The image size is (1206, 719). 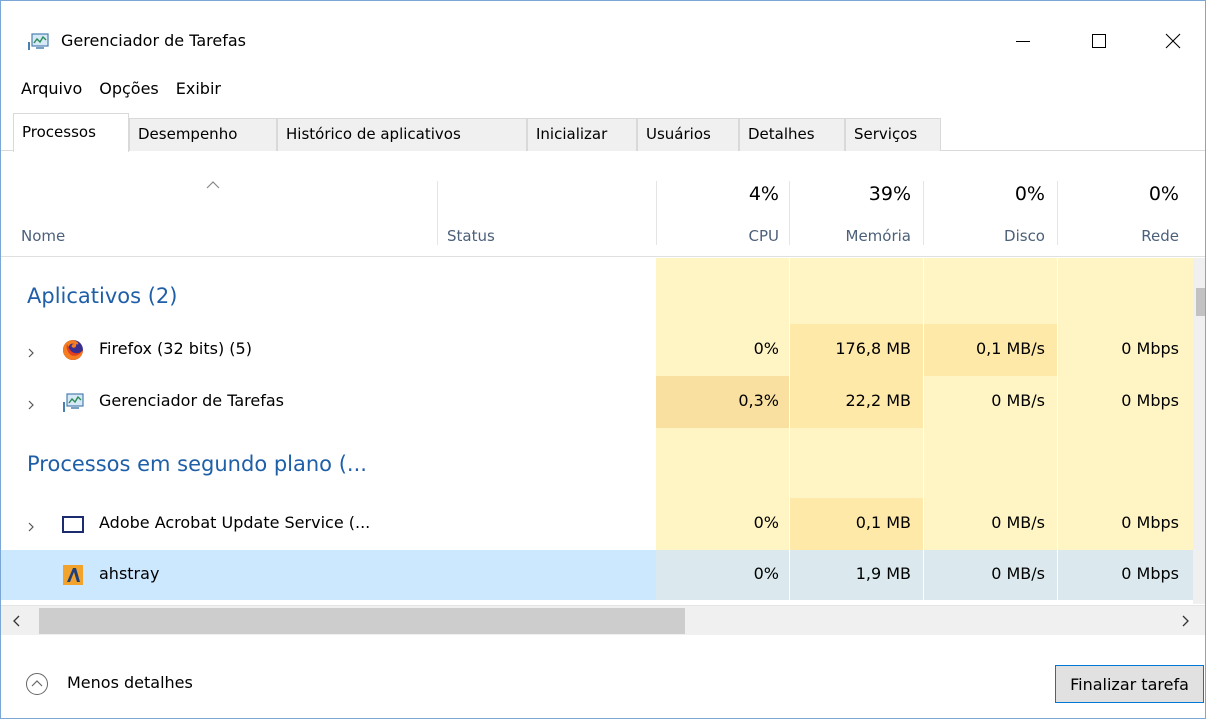 I want to click on table-row-selected: ahstray 0% 1,9 MB 0 MB/s 0 Mbps, so click(x=597, y=575).